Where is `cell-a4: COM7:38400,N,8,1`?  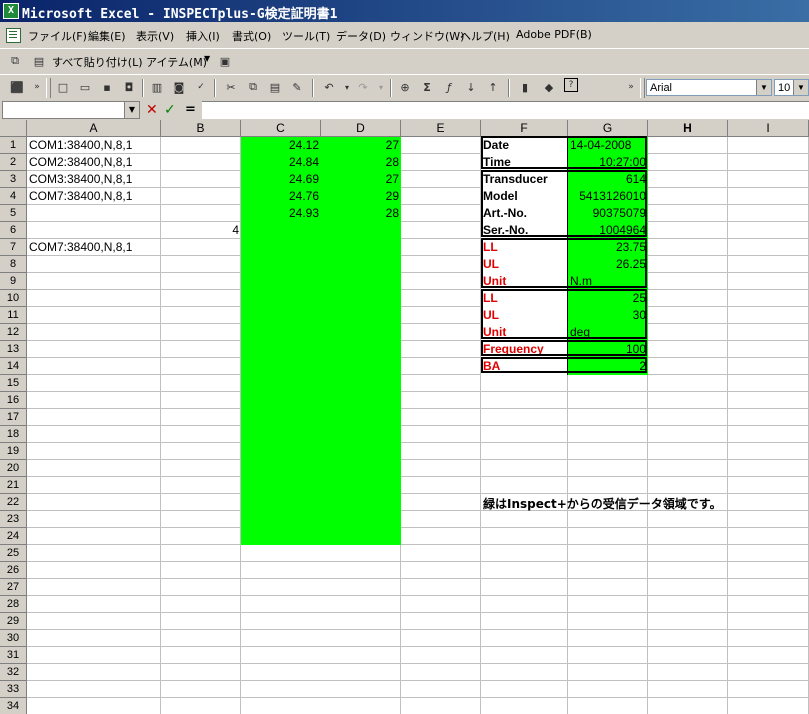 cell-a4: COM7:38400,N,8,1 is located at coordinates (134, 196).